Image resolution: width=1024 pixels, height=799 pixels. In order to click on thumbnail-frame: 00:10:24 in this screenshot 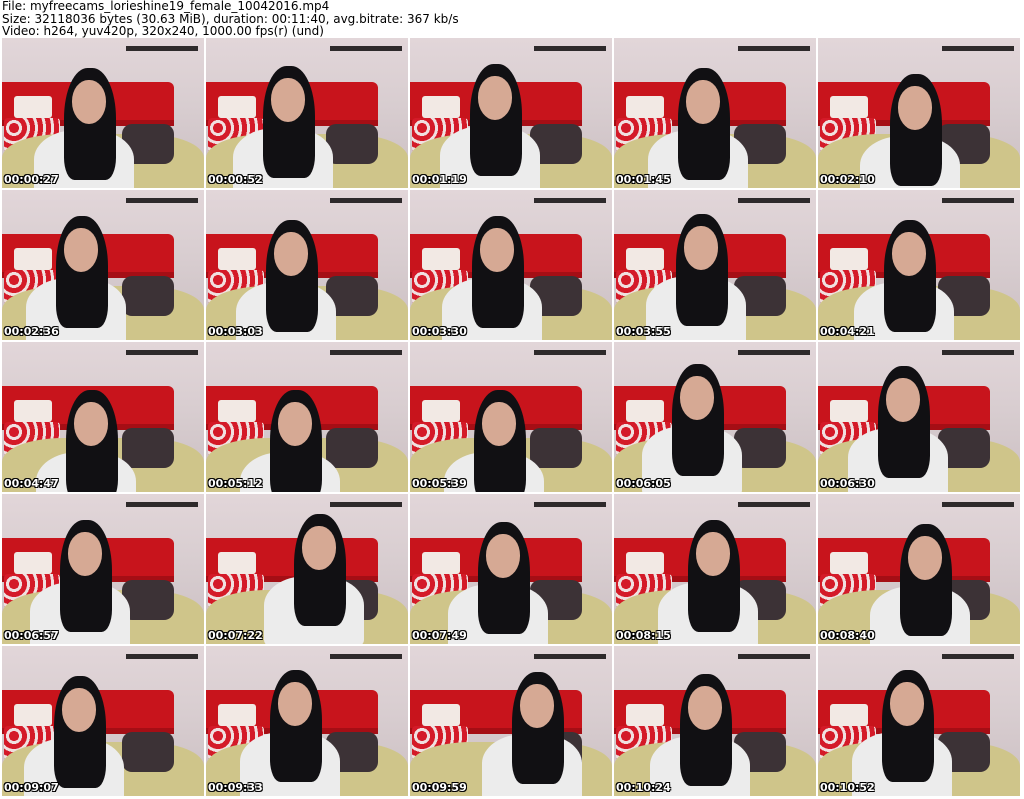, I will do `click(715, 721)`.